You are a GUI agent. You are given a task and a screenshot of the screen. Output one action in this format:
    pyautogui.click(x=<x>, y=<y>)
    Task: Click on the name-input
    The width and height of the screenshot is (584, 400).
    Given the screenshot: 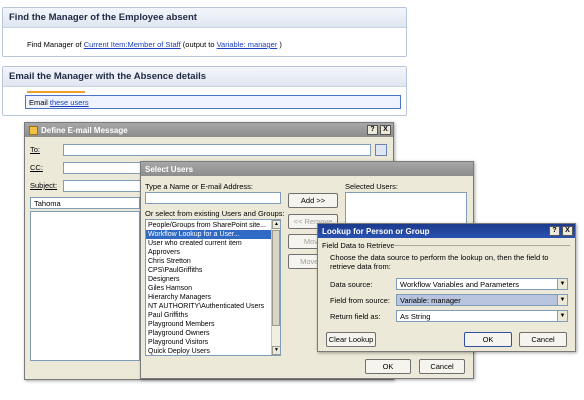 What is the action you would take?
    pyautogui.click(x=213, y=198)
    